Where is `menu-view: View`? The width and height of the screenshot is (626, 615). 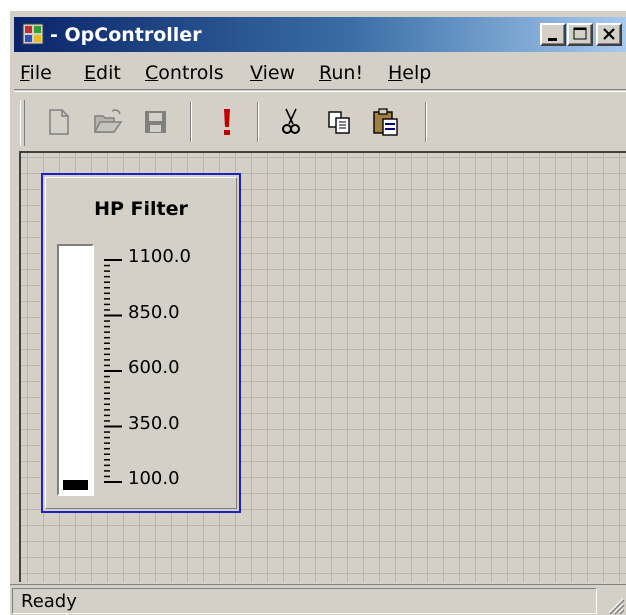
menu-view: View is located at coordinates (272, 73).